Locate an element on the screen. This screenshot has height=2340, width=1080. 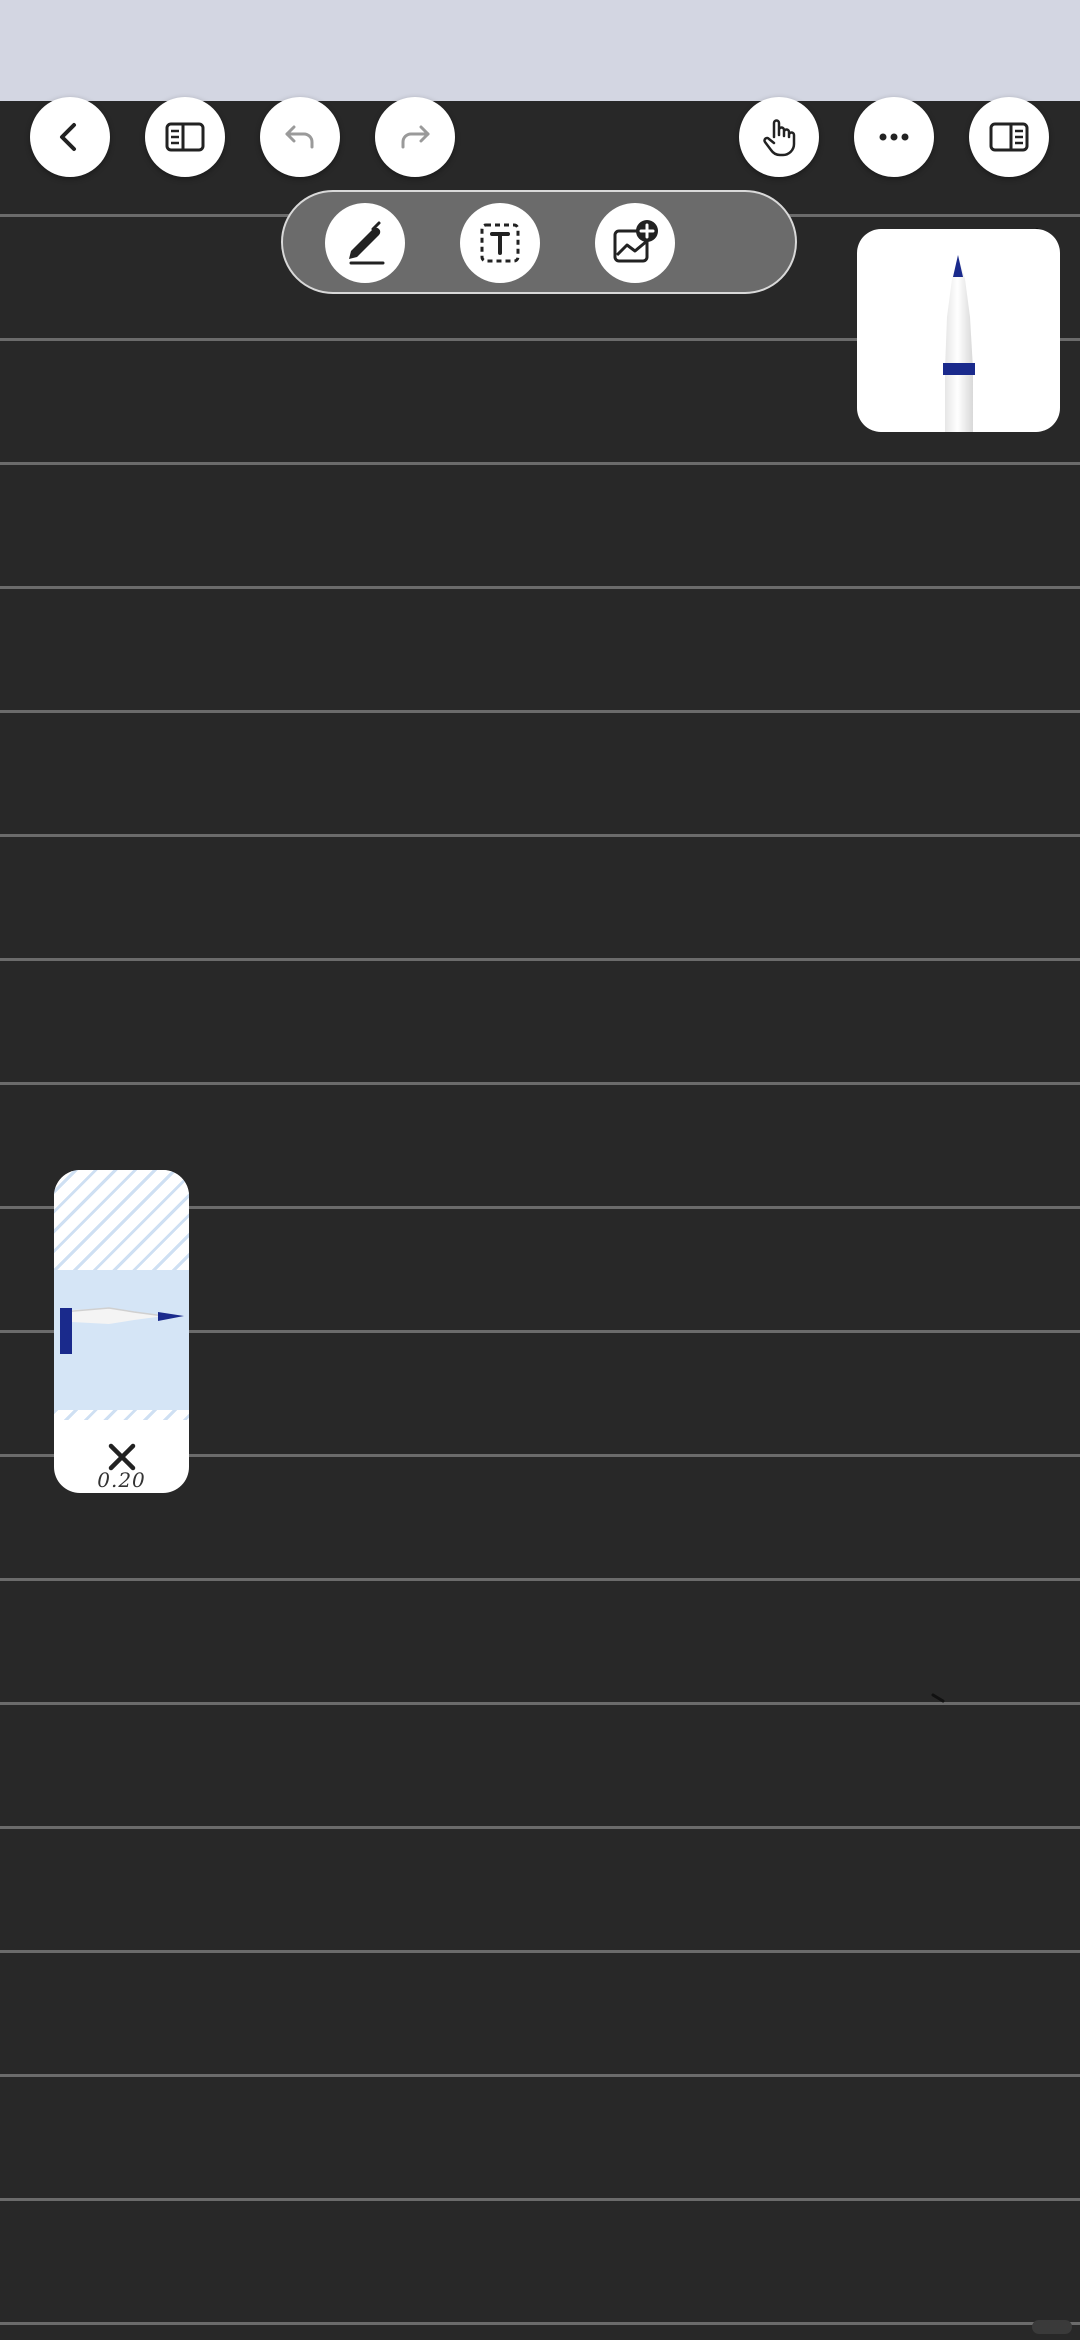
right-sidebar-button is located at coordinates (1009, 137).